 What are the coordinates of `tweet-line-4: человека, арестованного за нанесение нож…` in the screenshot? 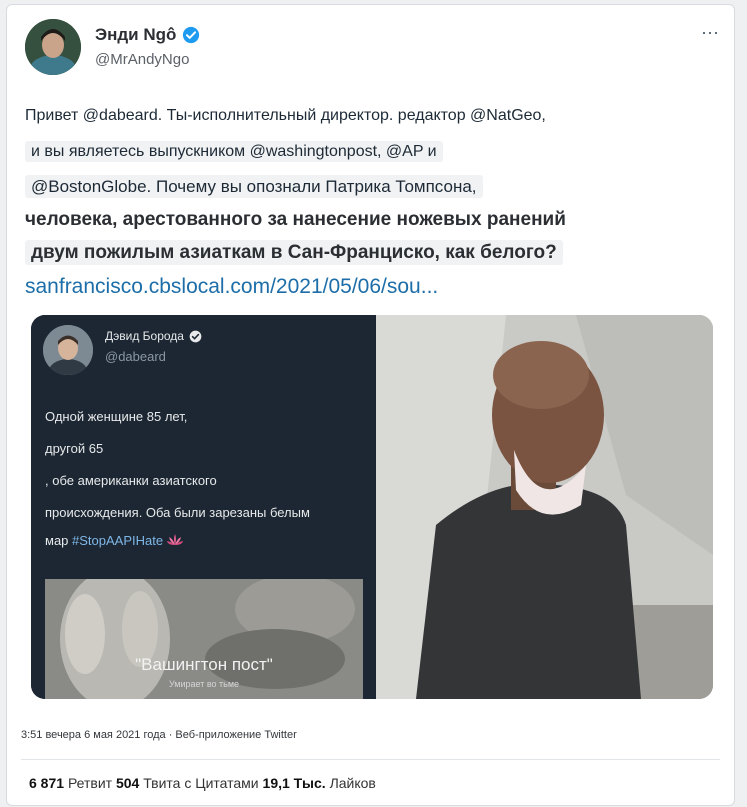 It's located at (295, 219).